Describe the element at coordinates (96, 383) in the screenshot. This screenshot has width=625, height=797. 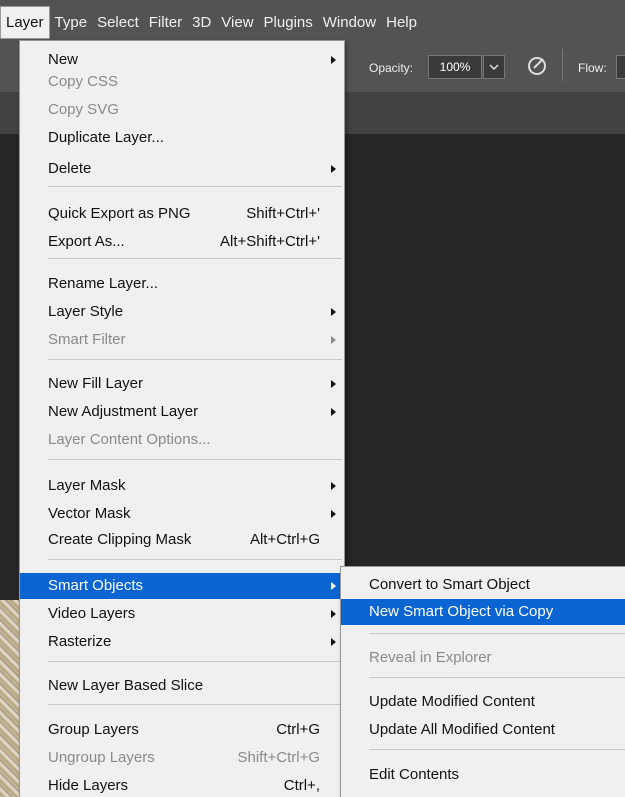
I see `menu-item-label: New Fill Layer` at that location.